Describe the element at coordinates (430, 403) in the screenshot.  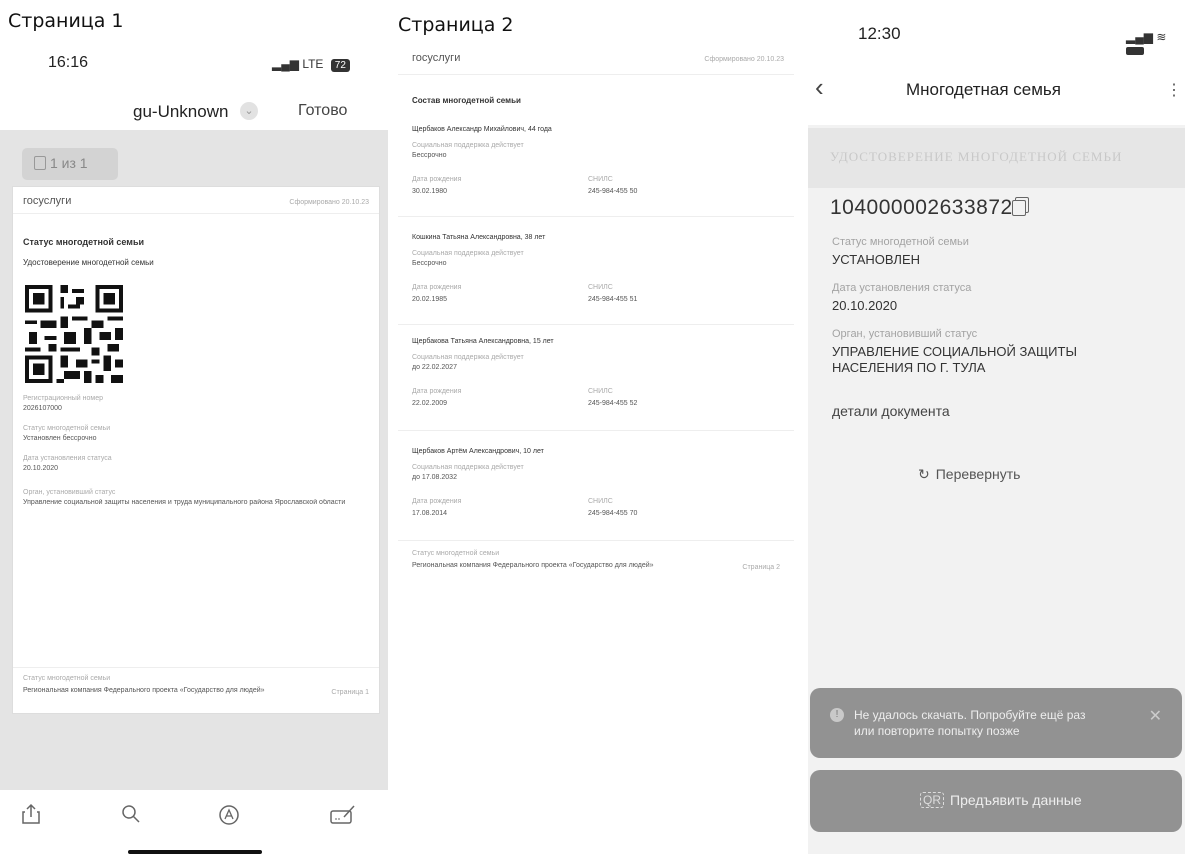
I see `dob-value: 22.02.2009` at that location.